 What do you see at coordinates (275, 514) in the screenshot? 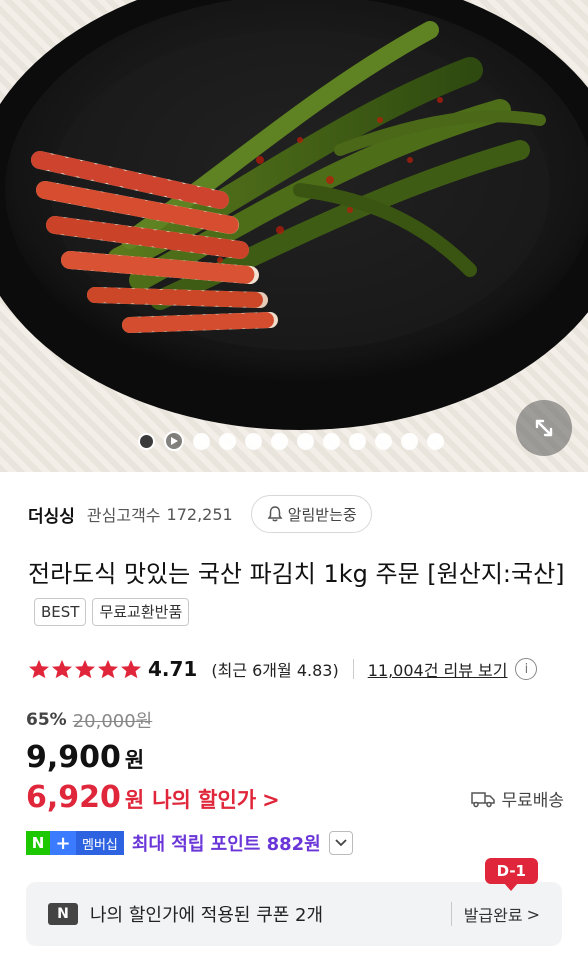
I see `bell-icon` at bounding box center [275, 514].